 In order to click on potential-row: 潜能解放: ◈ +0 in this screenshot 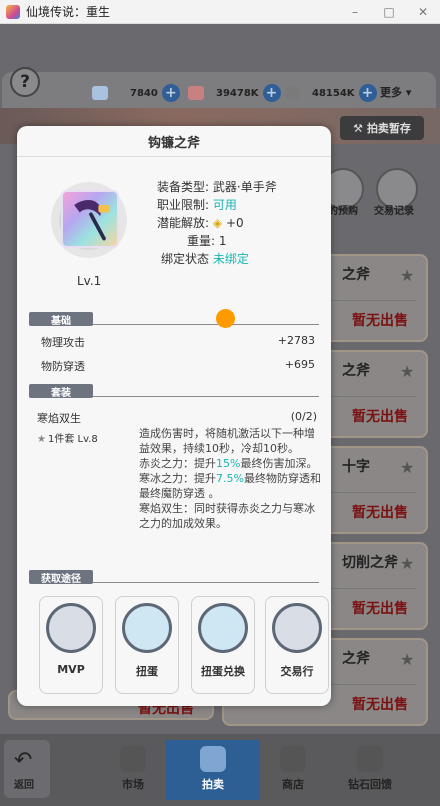, I will do `click(200, 223)`.